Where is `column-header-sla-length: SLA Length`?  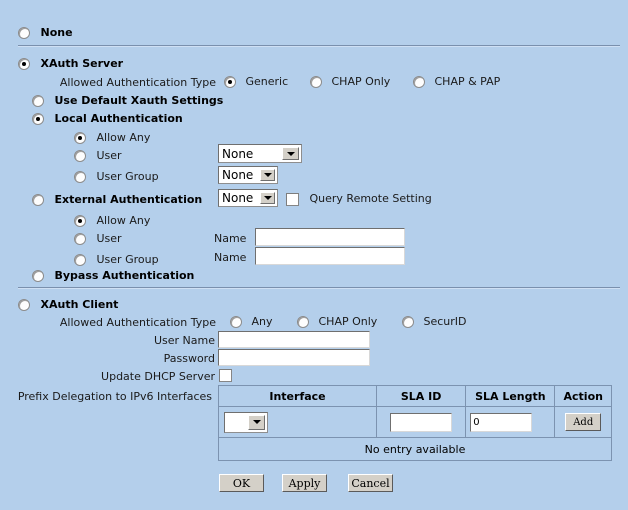
column-header-sla-length: SLA Length is located at coordinates (510, 396).